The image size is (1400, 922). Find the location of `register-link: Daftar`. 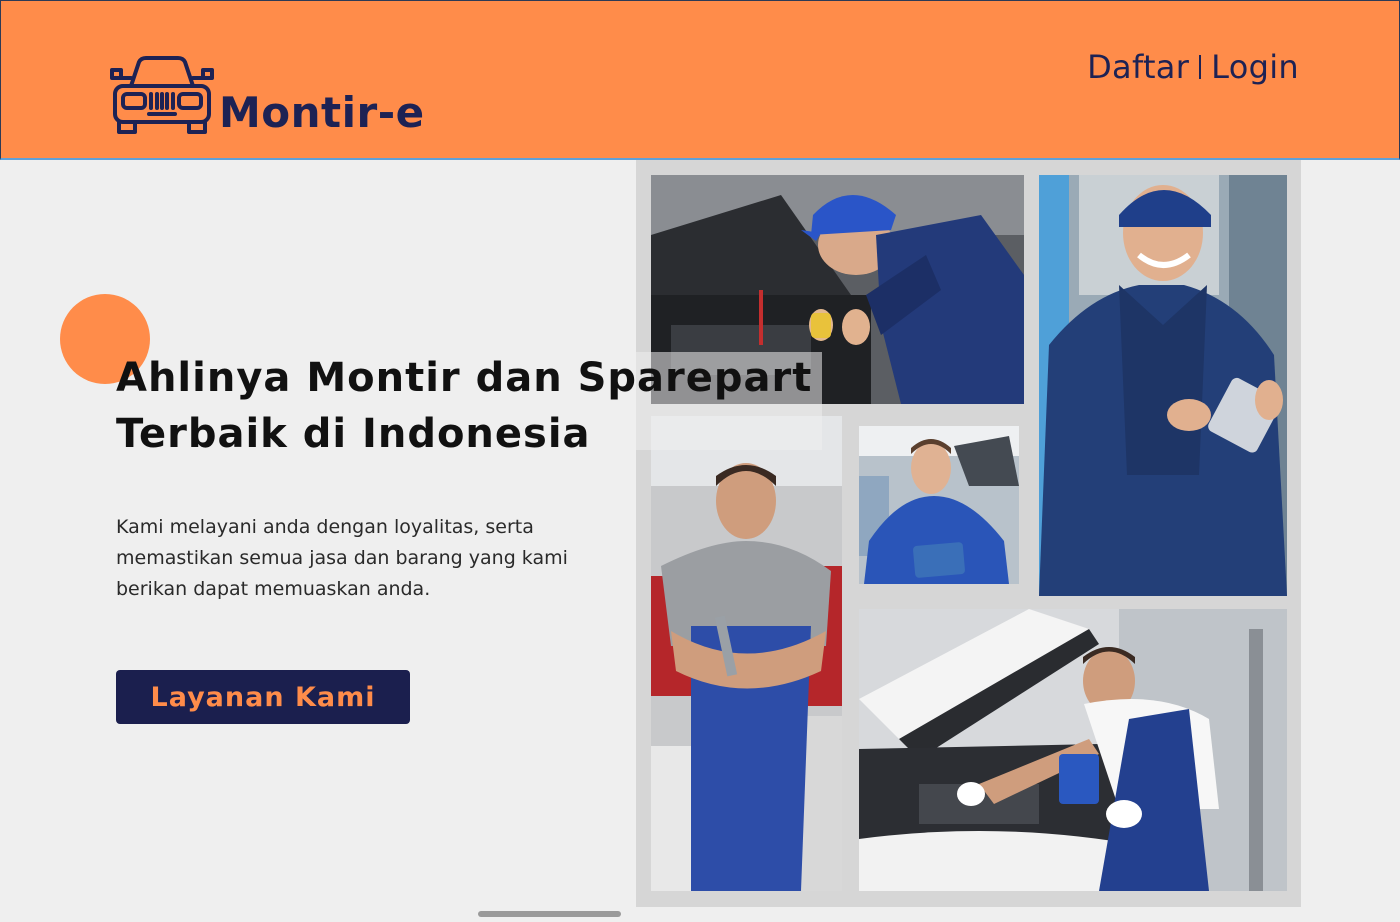

register-link: Daftar is located at coordinates (1138, 67).